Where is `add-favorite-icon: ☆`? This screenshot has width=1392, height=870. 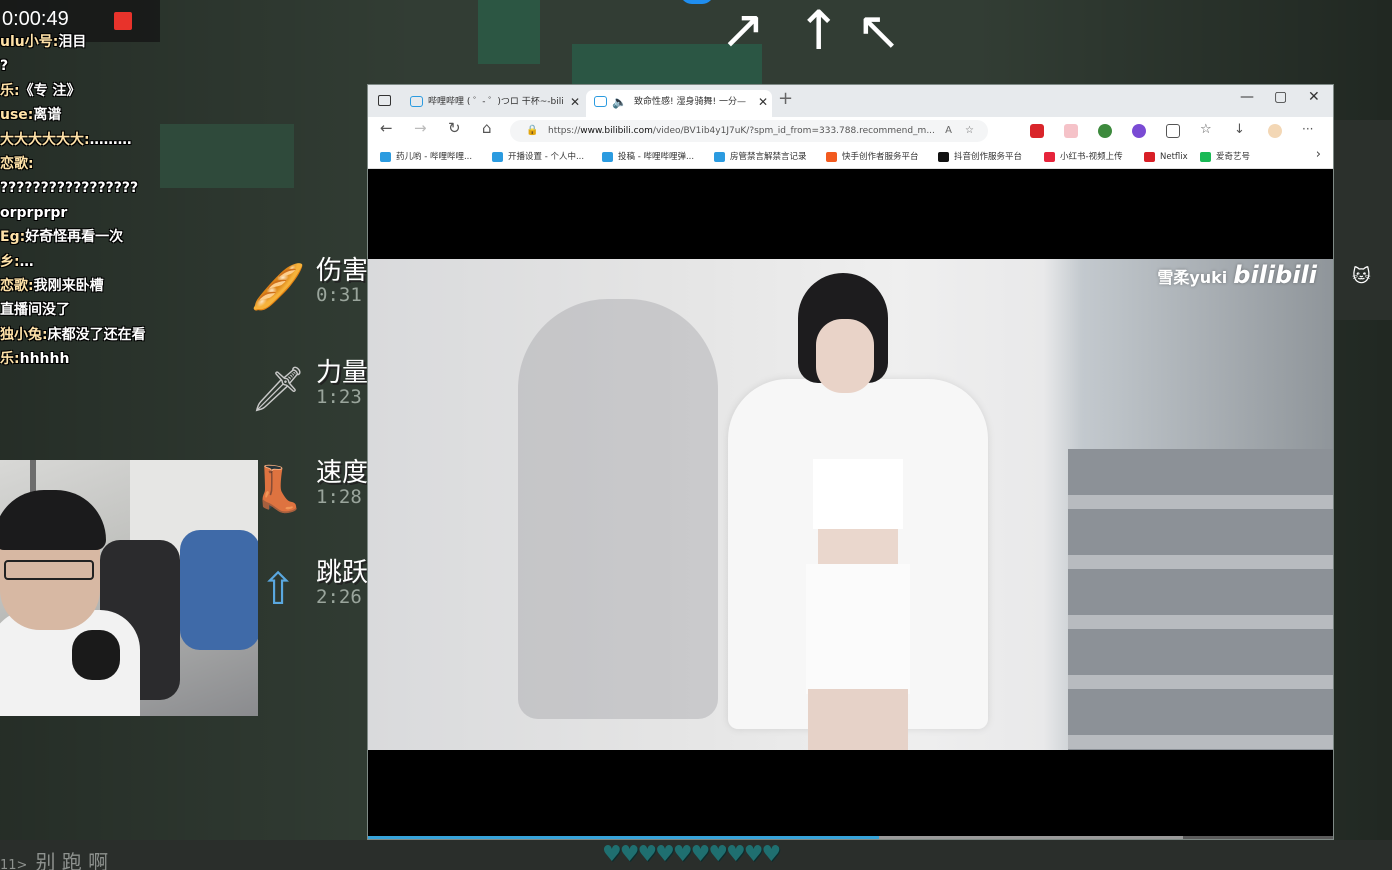 add-favorite-icon: ☆ is located at coordinates (969, 131).